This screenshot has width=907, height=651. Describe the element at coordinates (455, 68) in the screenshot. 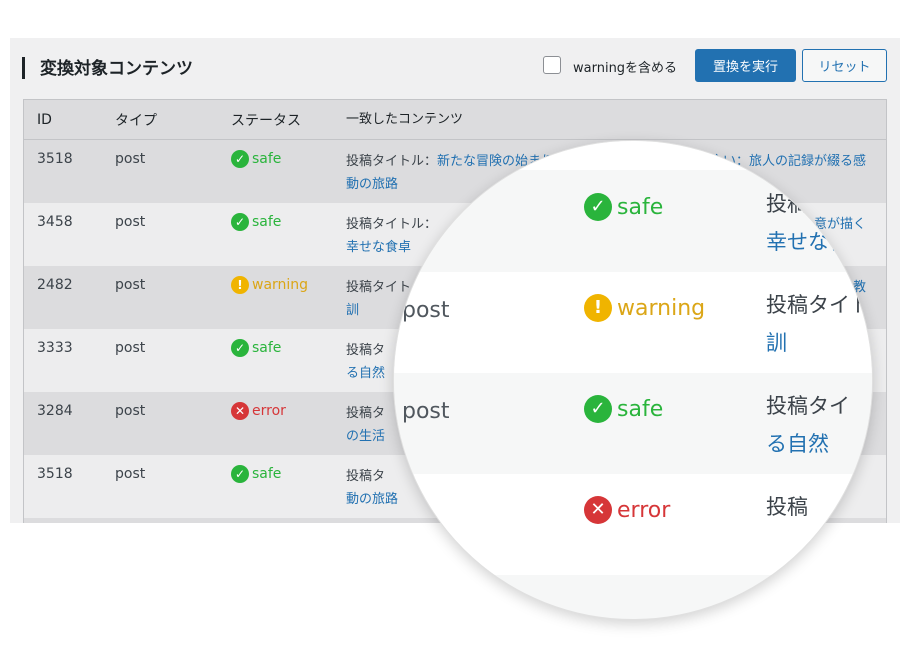

I see `panel-header: 変換対象コンテンツ warningを含める 置換を実行 リセット` at that location.